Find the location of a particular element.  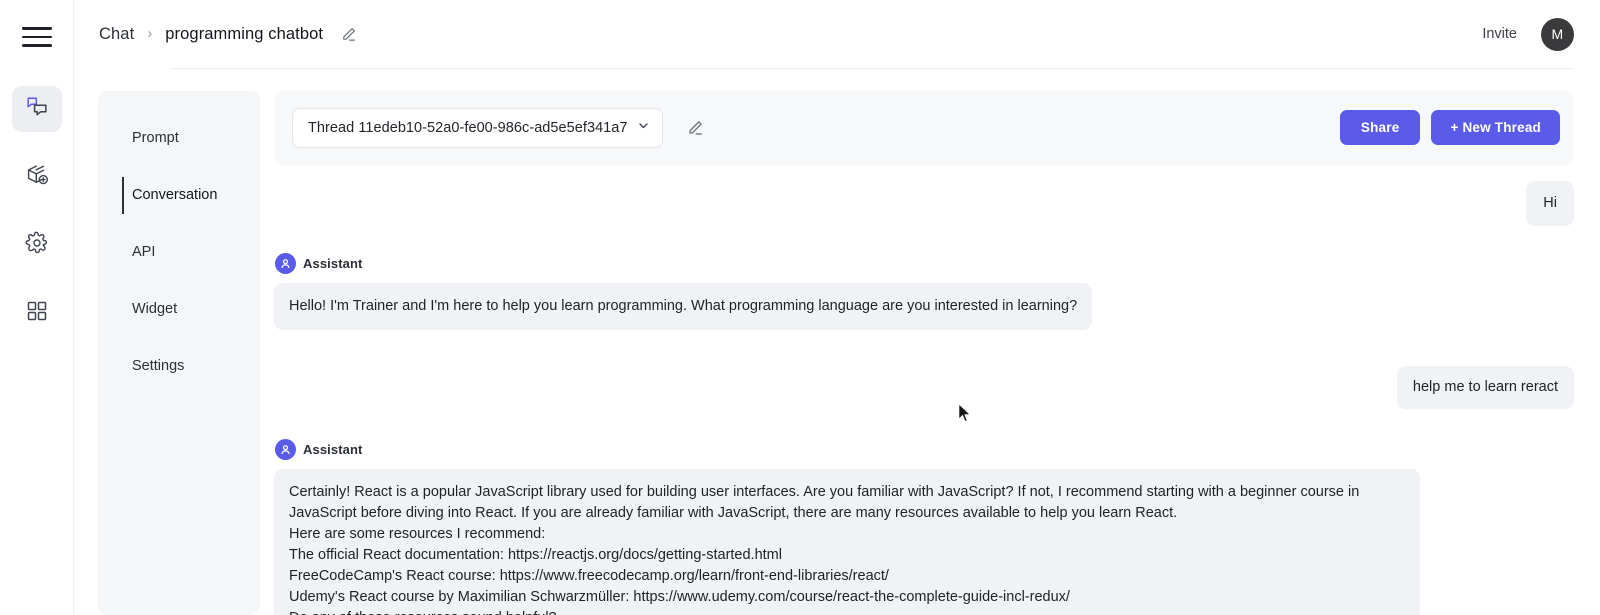

box-plus-icon is located at coordinates (37, 177).